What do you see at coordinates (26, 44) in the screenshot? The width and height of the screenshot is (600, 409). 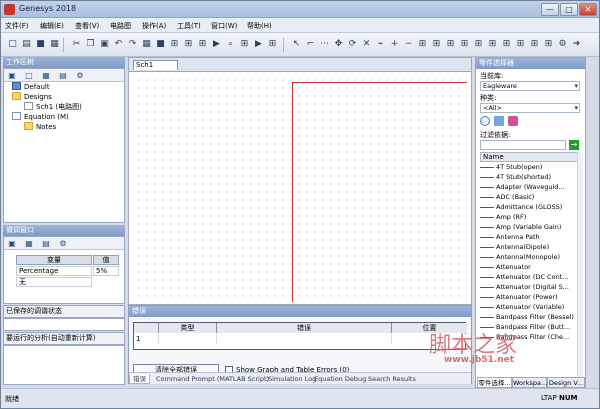 I see `open-icon: ▤` at bounding box center [26, 44].